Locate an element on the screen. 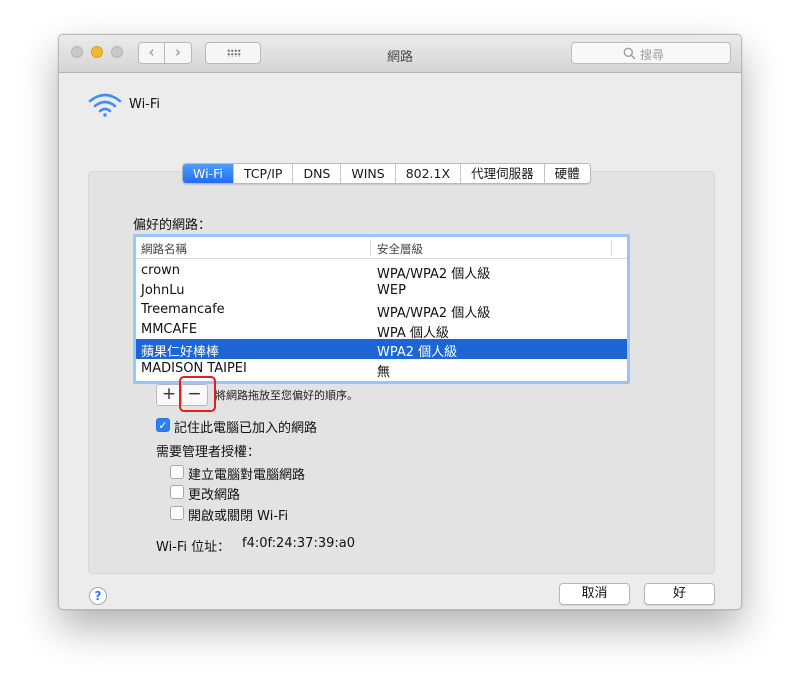  network-name: crown is located at coordinates (161, 270).